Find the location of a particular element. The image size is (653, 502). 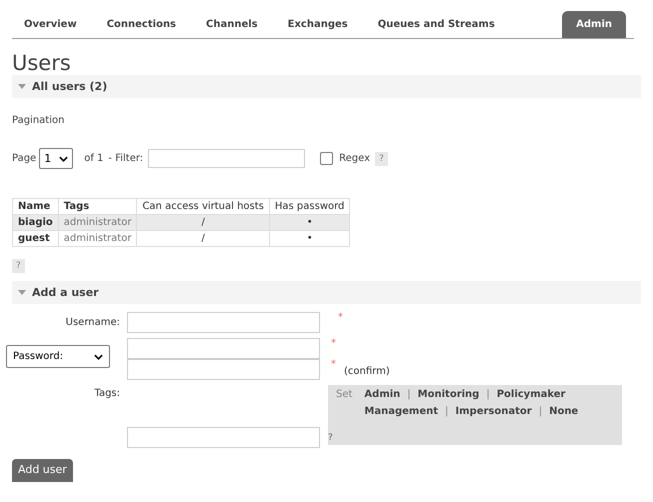

nav-tab: Connections is located at coordinates (141, 24).